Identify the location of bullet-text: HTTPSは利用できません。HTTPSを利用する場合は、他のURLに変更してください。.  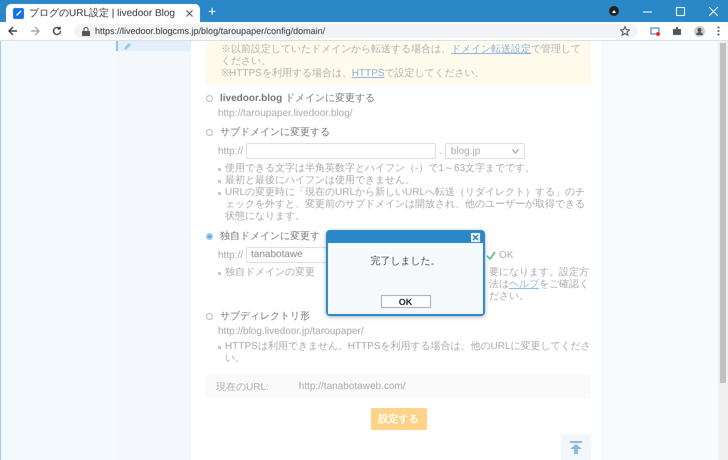
(408, 353).